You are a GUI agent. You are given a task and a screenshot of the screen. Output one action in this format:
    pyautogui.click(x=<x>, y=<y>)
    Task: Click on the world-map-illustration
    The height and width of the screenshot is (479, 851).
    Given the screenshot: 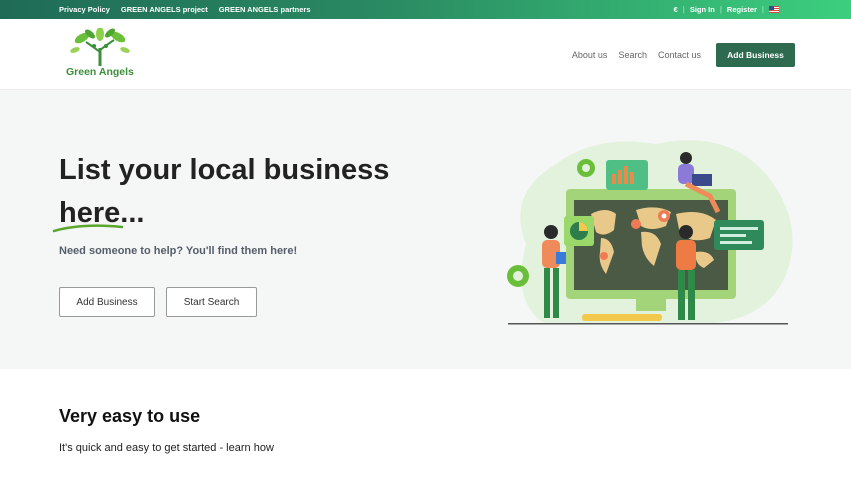 What is the action you would take?
    pyautogui.click(x=650, y=232)
    